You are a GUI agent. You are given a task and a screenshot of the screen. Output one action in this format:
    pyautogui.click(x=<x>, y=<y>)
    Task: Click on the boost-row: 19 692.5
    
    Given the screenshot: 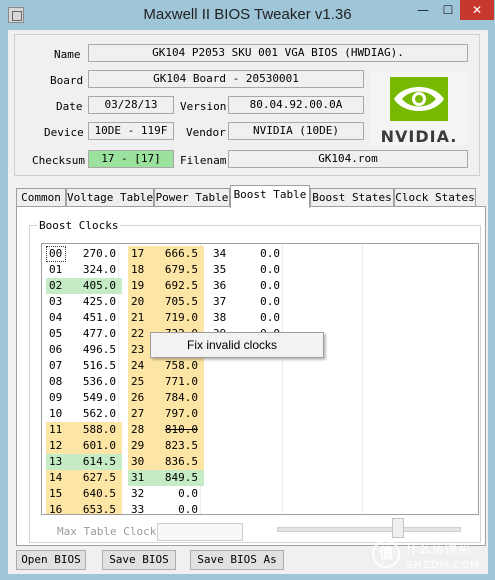 What is the action you would take?
    pyautogui.click(x=166, y=286)
    